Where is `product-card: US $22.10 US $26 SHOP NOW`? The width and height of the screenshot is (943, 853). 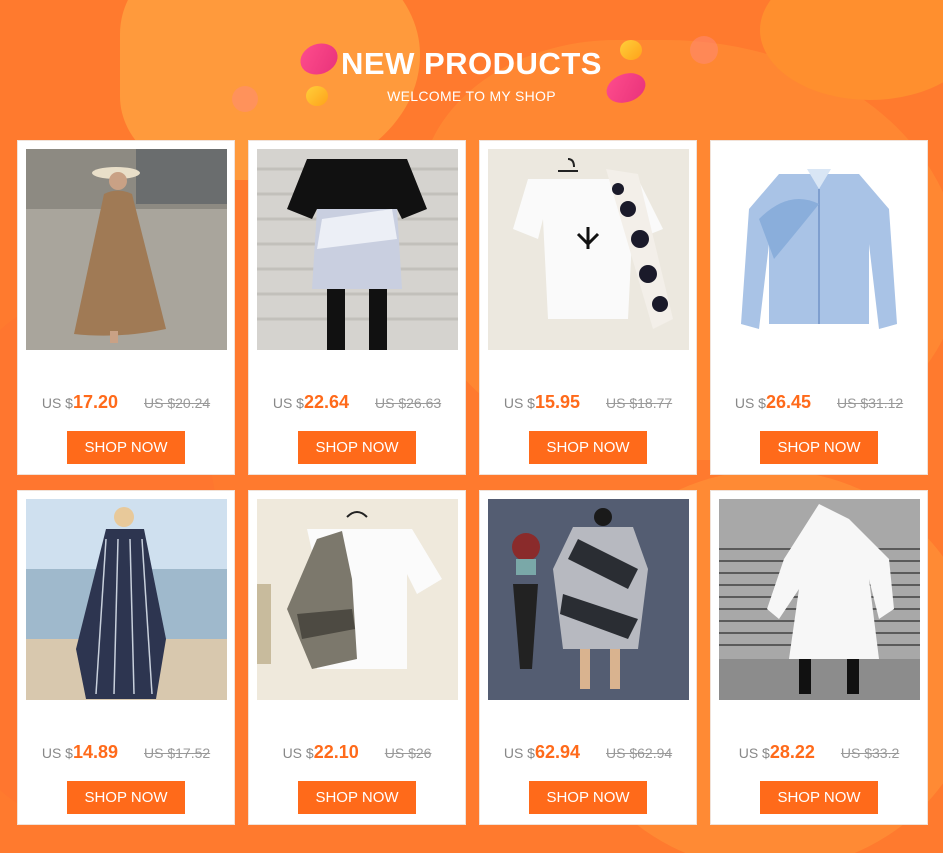
product-card: US $22.10 US $26 SHOP NOW is located at coordinates (357, 657).